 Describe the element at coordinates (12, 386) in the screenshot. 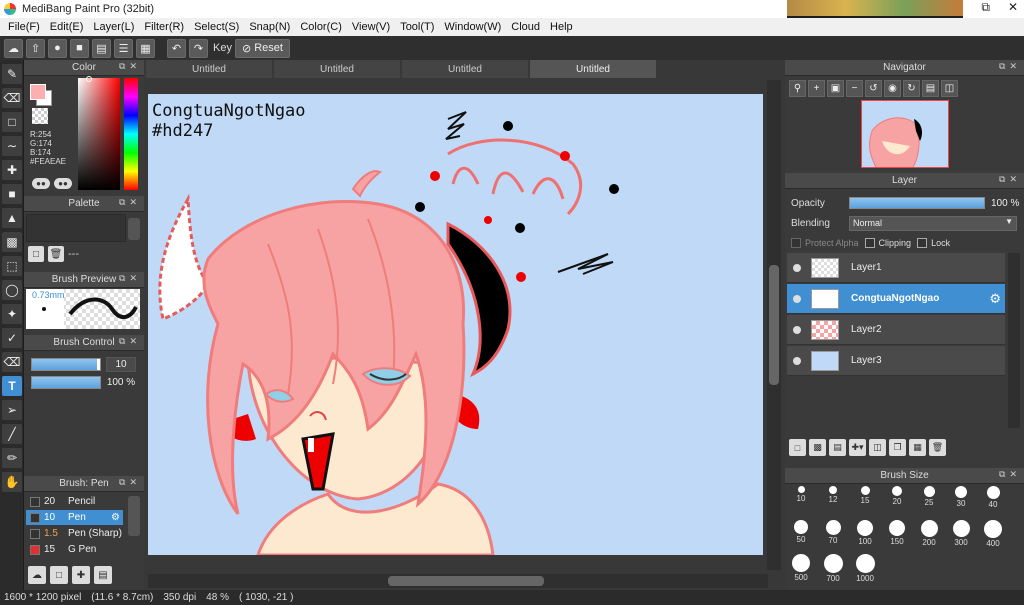

I see `text-tool-icon: T` at that location.